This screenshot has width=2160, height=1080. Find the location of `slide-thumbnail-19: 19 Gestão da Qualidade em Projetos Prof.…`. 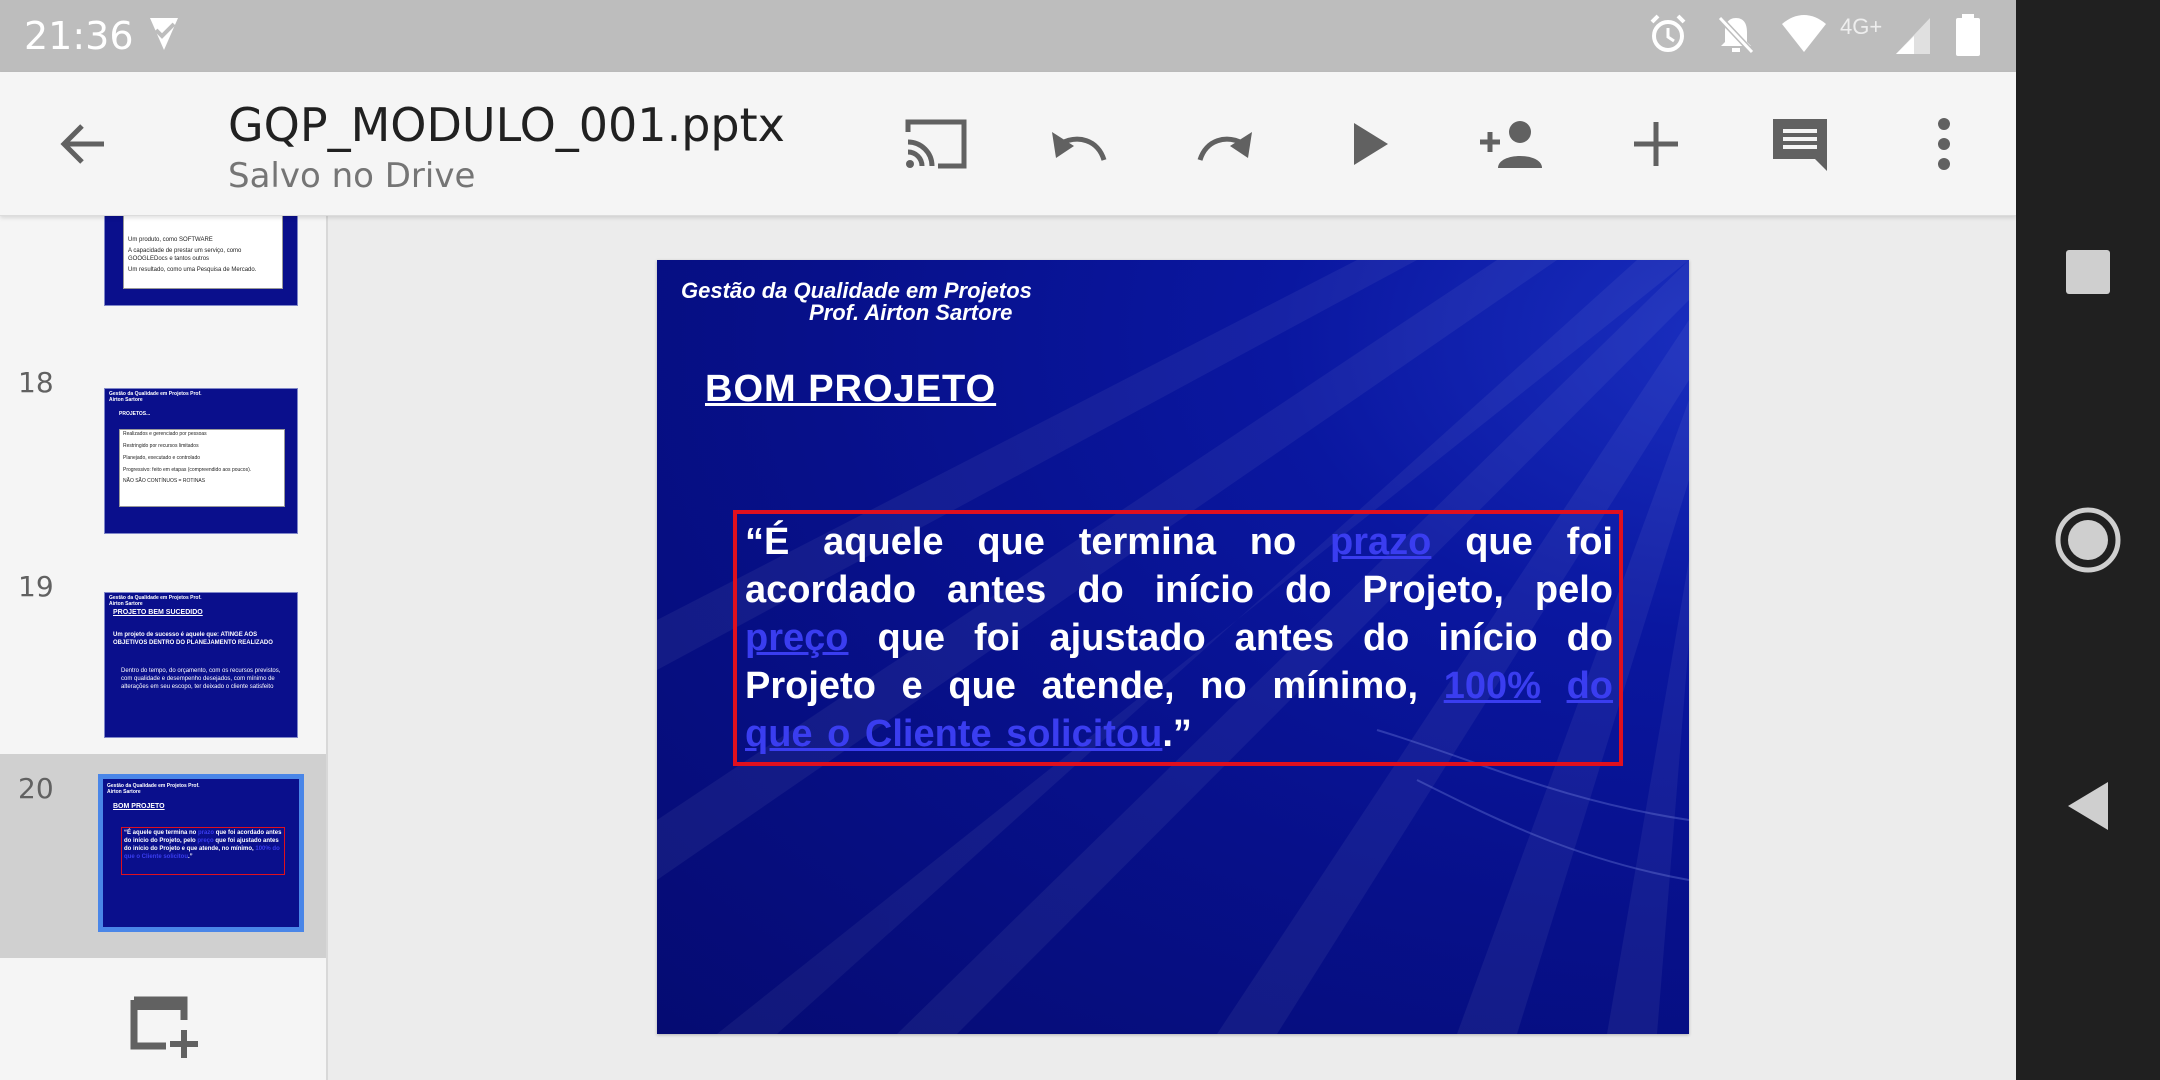

slide-thumbnail-19: 19 Gestão da Qualidade em Projetos Prof.… is located at coordinates (163, 675).